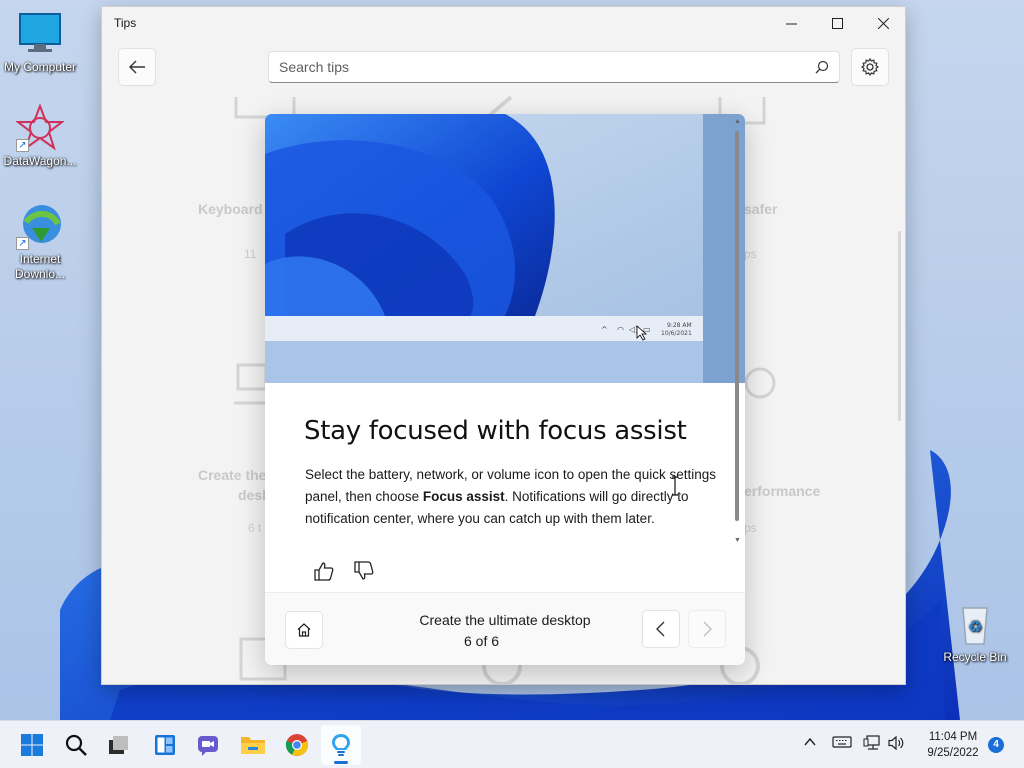 This screenshot has height=768, width=1024. I want to click on maximize-icon, so click(837, 23).